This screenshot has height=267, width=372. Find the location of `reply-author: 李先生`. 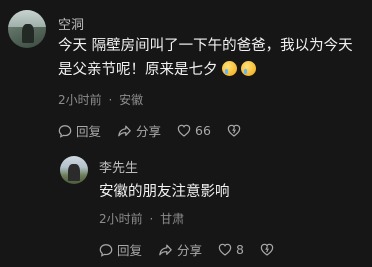

reply-author: 李先生 is located at coordinates (118, 166).